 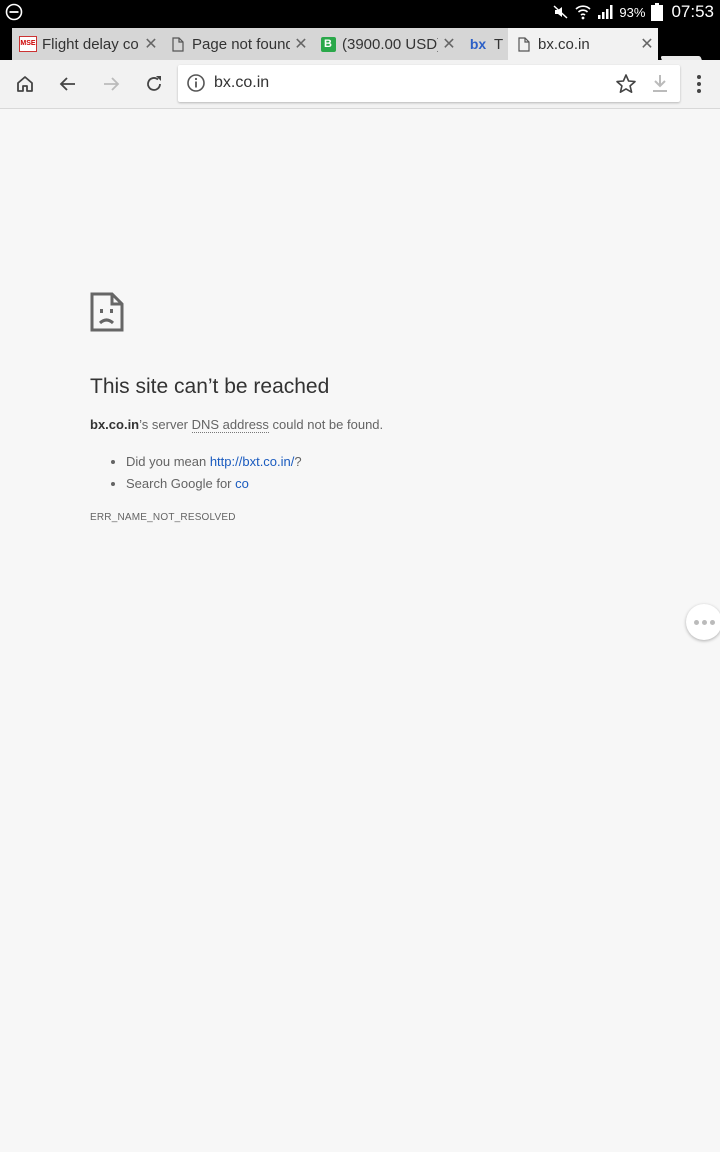 I want to click on suggested-url-link: http://bxt.co.in/, so click(x=252, y=461).